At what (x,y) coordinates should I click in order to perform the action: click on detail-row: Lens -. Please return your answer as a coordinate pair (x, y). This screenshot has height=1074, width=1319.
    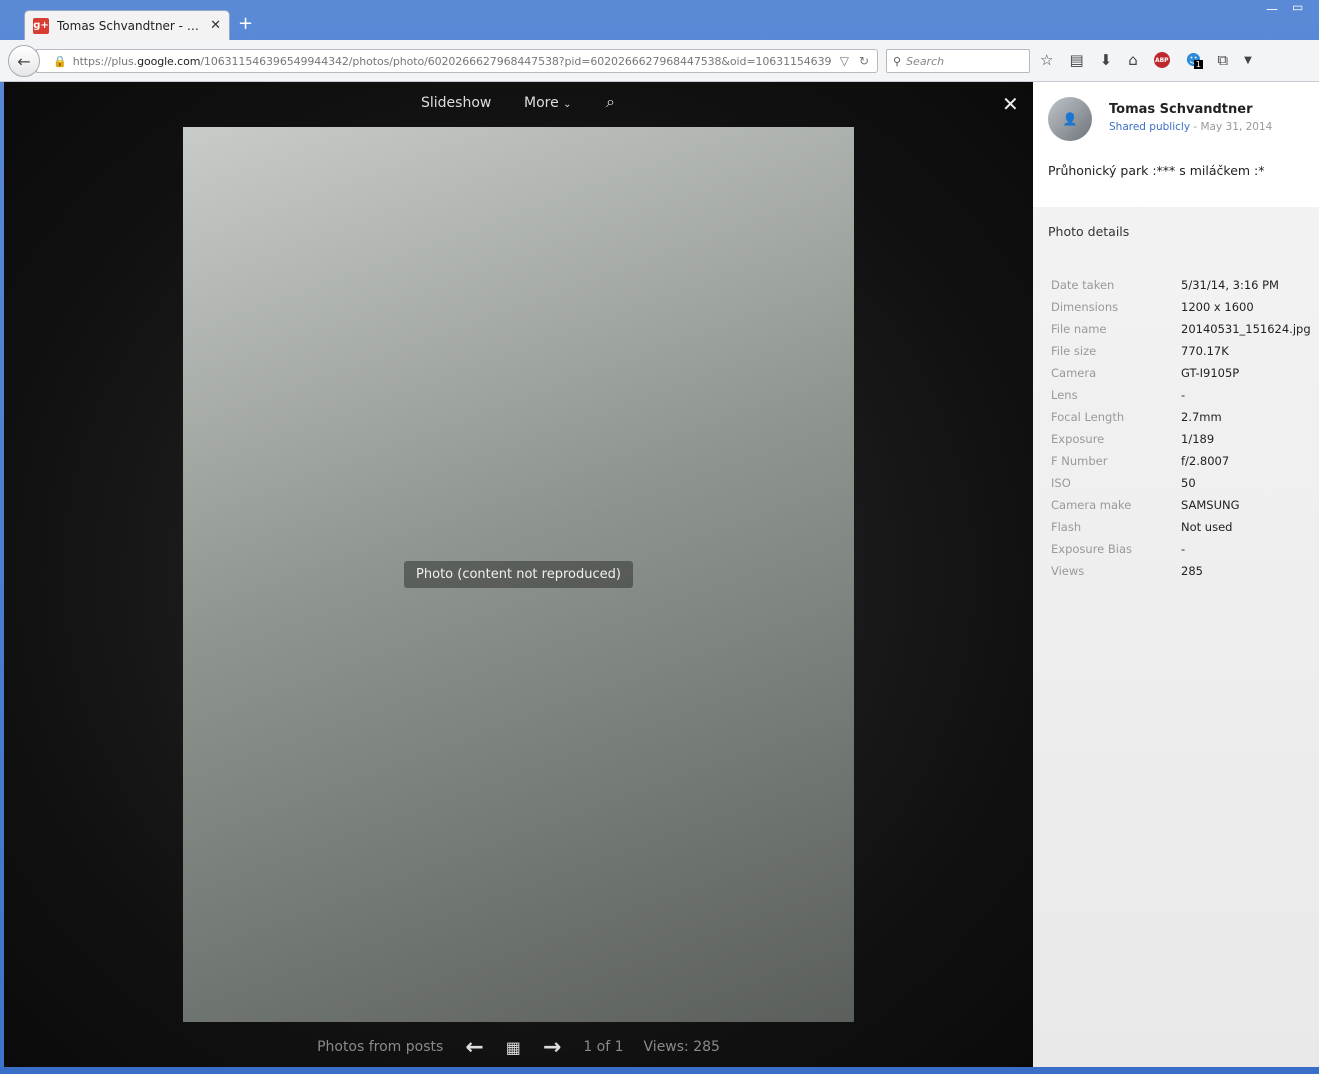
    Looking at the image, I should click on (1181, 395).